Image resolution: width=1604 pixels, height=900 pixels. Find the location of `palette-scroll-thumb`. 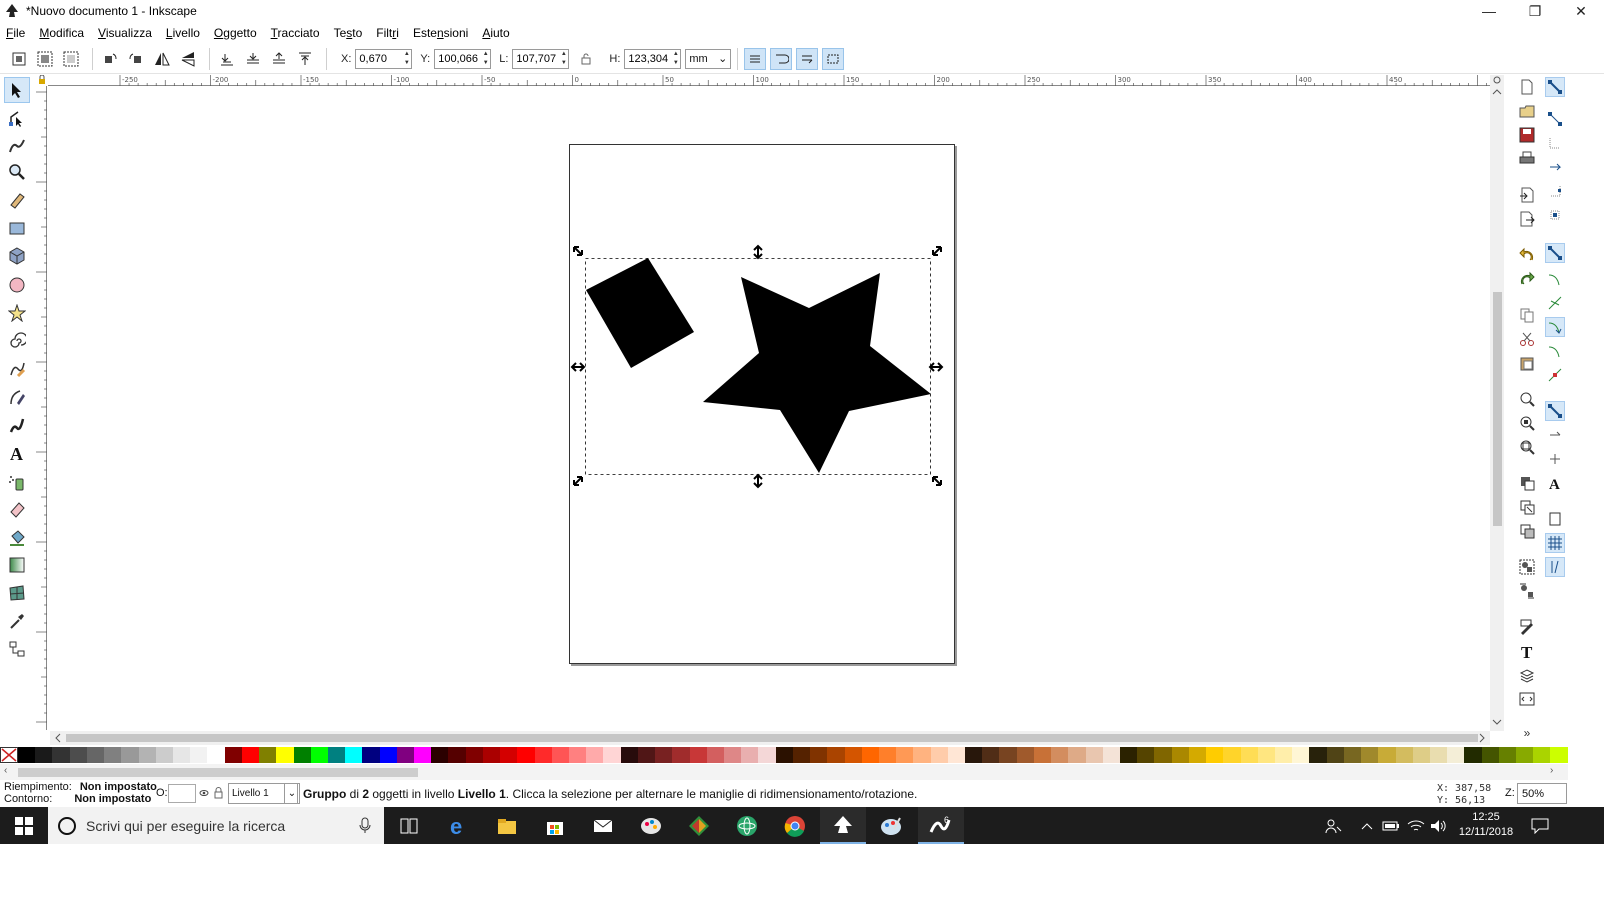

palette-scroll-thumb is located at coordinates (218, 772).